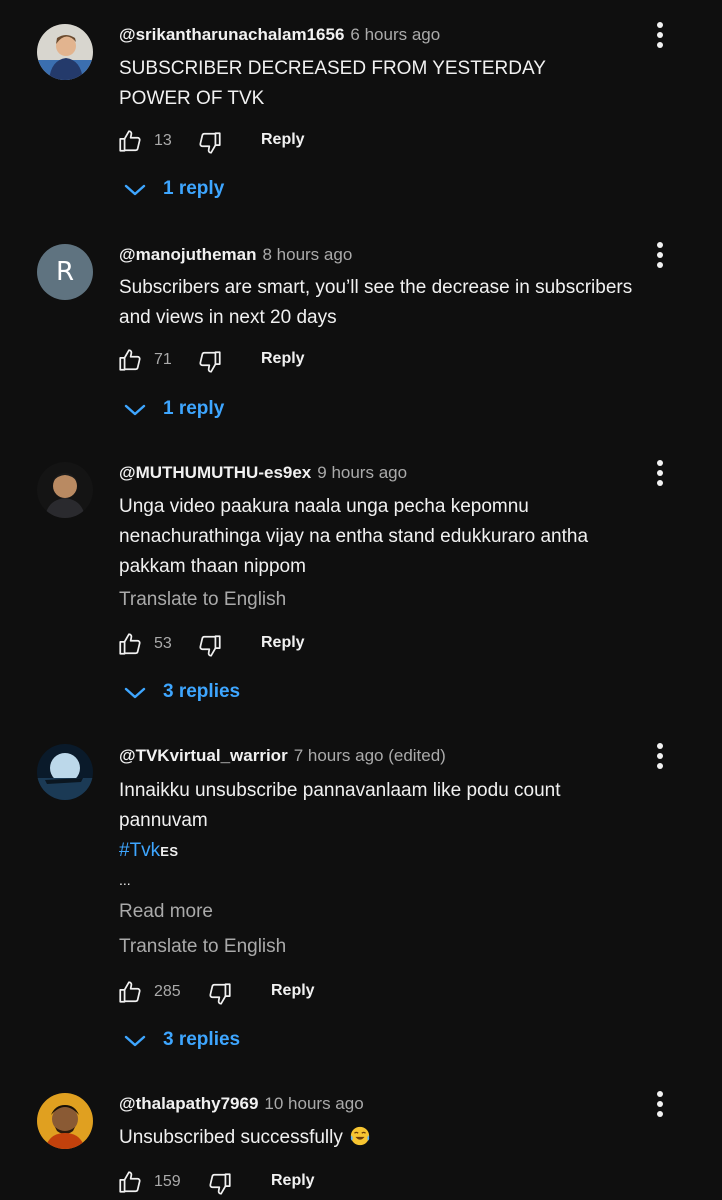 This screenshot has height=1200, width=722. Describe the element at coordinates (212, 566) in the screenshot. I see `comment-line: pakkam thaan nippom` at that location.